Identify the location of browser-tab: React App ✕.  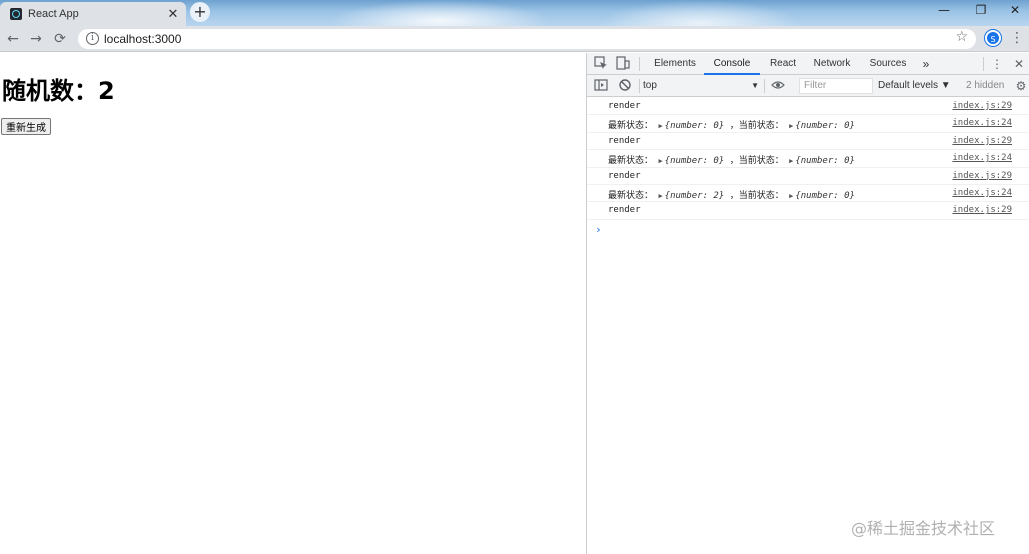
(93, 14).